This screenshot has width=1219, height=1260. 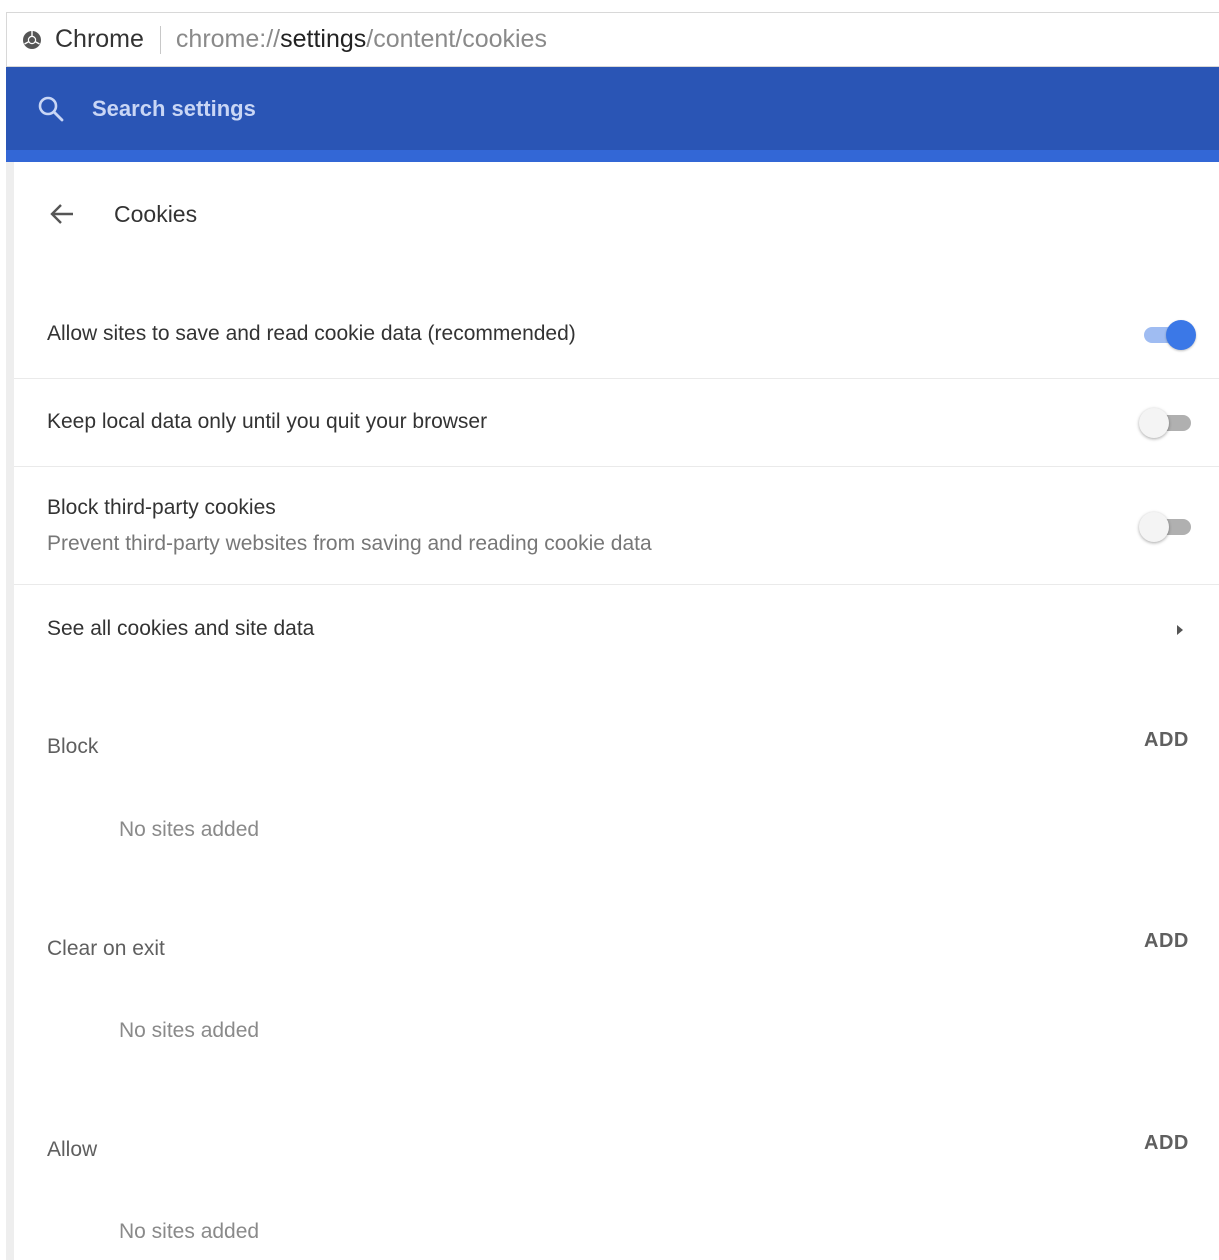 I want to click on url-text: chrome://settings/content/cookies, so click(x=361, y=39).